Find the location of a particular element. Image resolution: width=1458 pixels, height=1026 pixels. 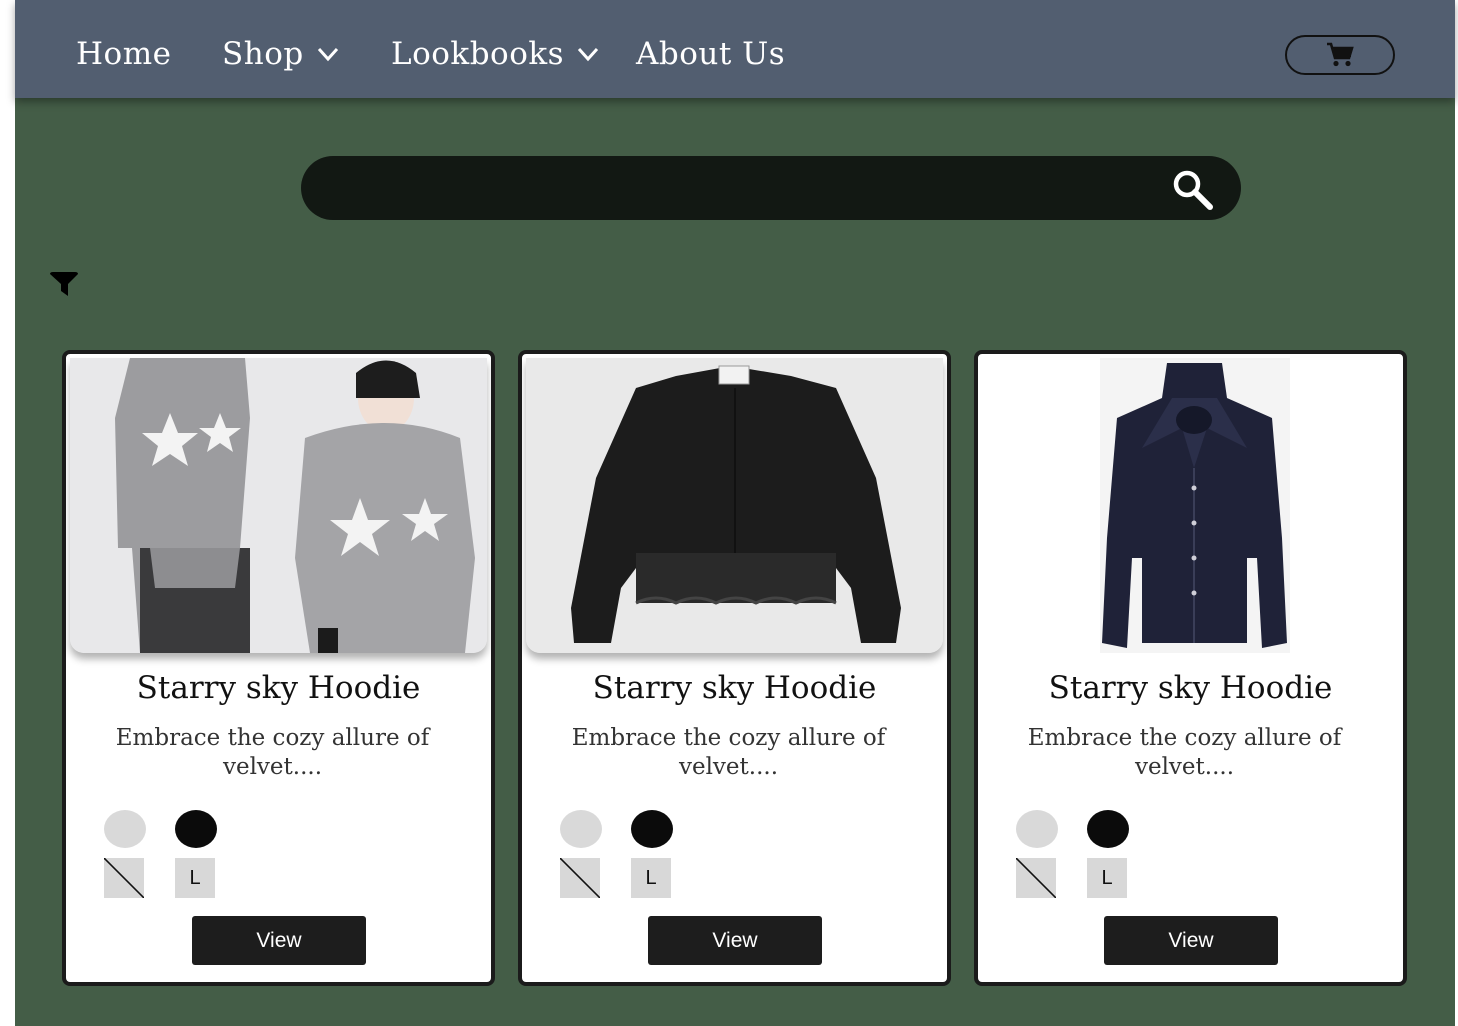

nav-lookbooks-label: Lookbooks is located at coordinates (478, 54).